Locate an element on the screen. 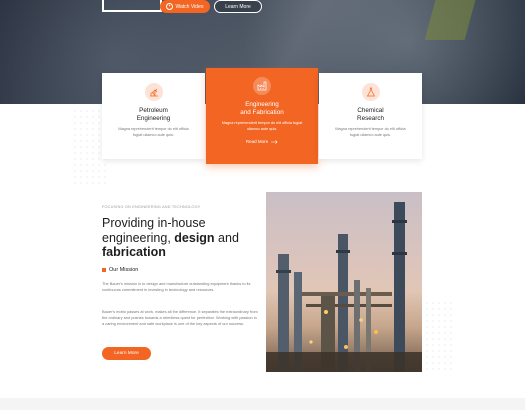  service-title-line1: Engineering is located at coordinates (262, 104).